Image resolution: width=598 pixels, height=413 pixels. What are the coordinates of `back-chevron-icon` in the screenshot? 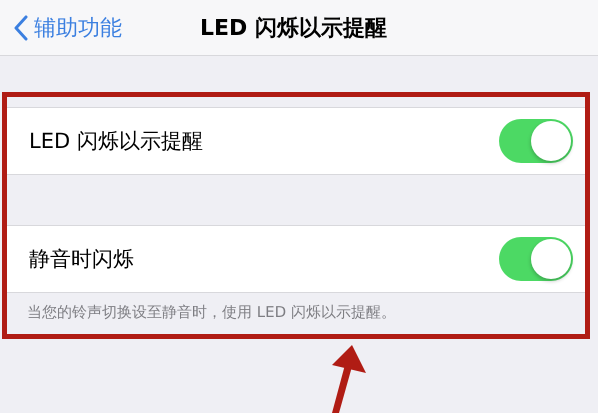 It's located at (21, 27).